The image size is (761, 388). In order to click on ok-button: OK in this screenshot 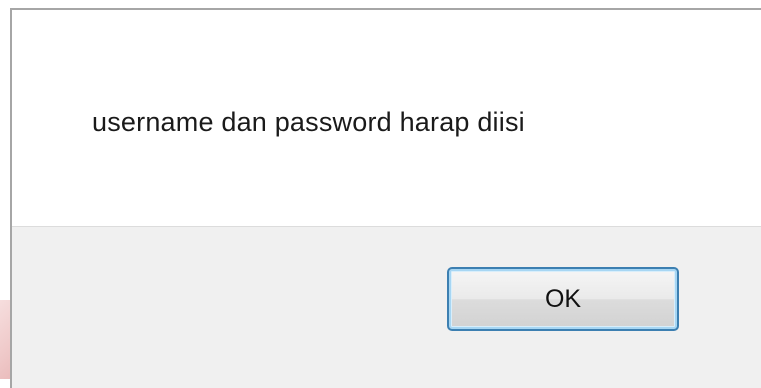, I will do `click(563, 299)`.